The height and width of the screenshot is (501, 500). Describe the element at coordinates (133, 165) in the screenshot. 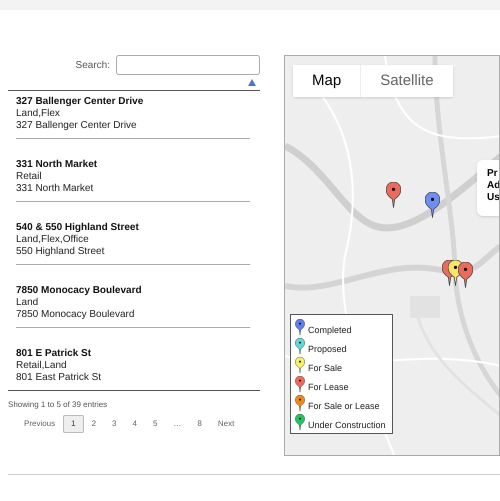

I see `listing-title: 331 North Market` at that location.